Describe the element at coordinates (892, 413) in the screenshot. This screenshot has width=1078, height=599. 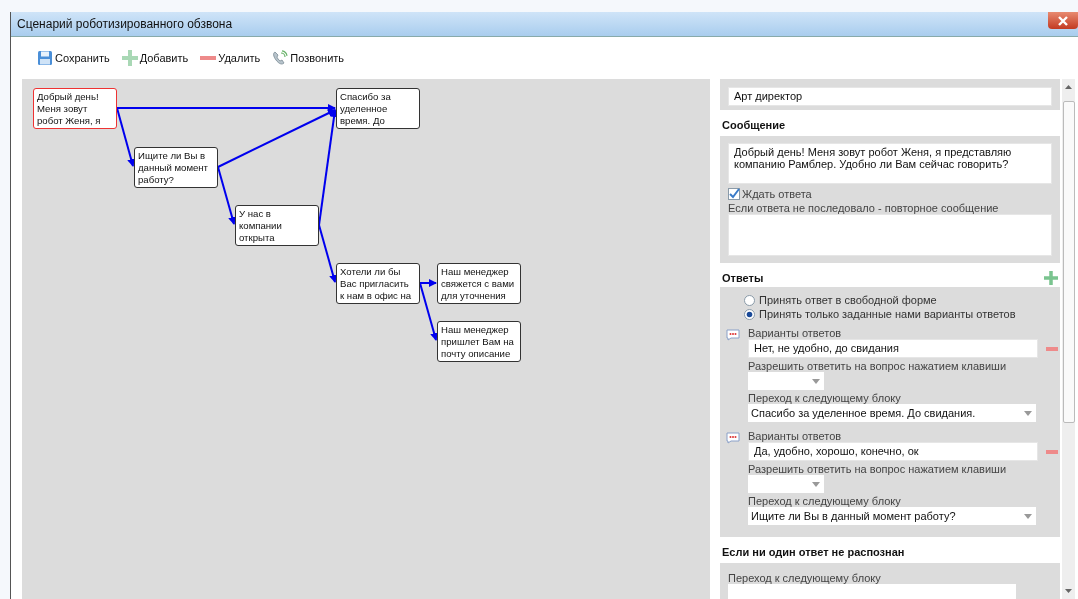
I see `dropdown: Спасибо за уделенное время. До свидания.` at that location.